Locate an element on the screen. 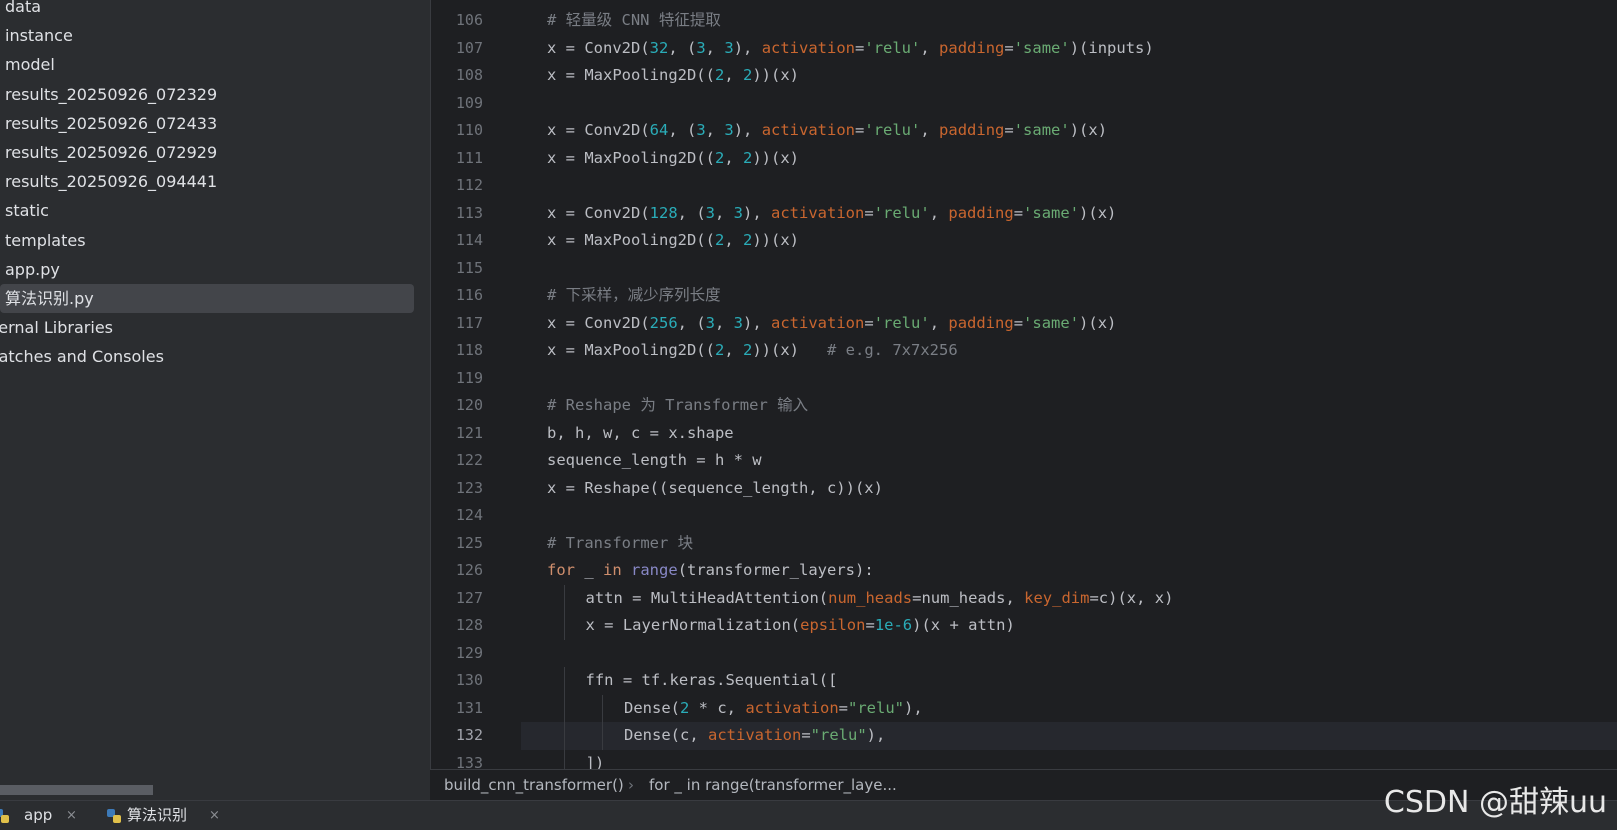  watermark: CSDN @甜辣uu is located at coordinates (1495, 802).